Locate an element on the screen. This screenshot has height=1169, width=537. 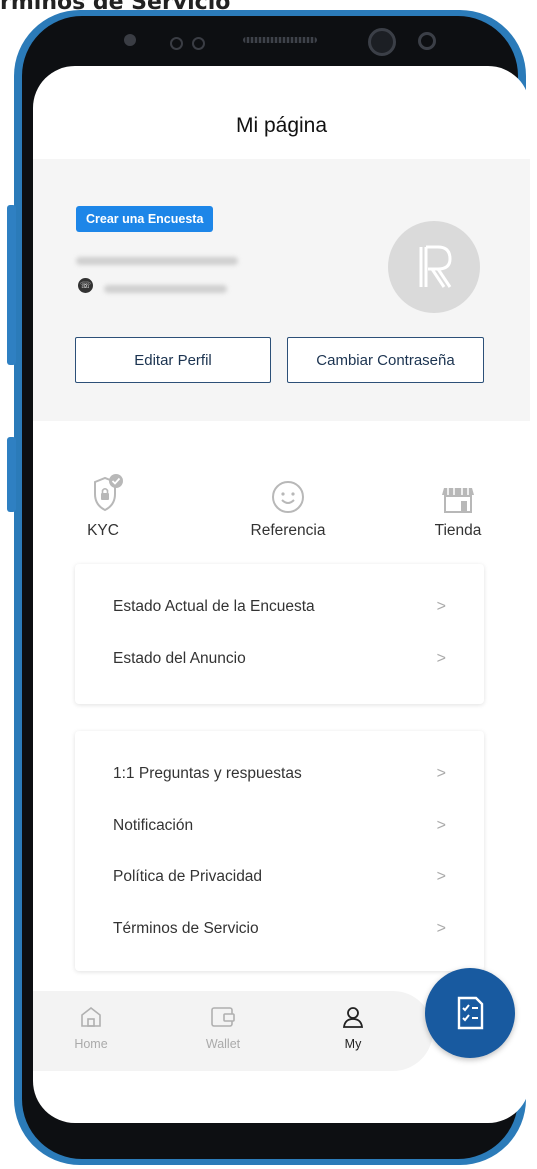
survey-fab-button is located at coordinates (470, 1013).